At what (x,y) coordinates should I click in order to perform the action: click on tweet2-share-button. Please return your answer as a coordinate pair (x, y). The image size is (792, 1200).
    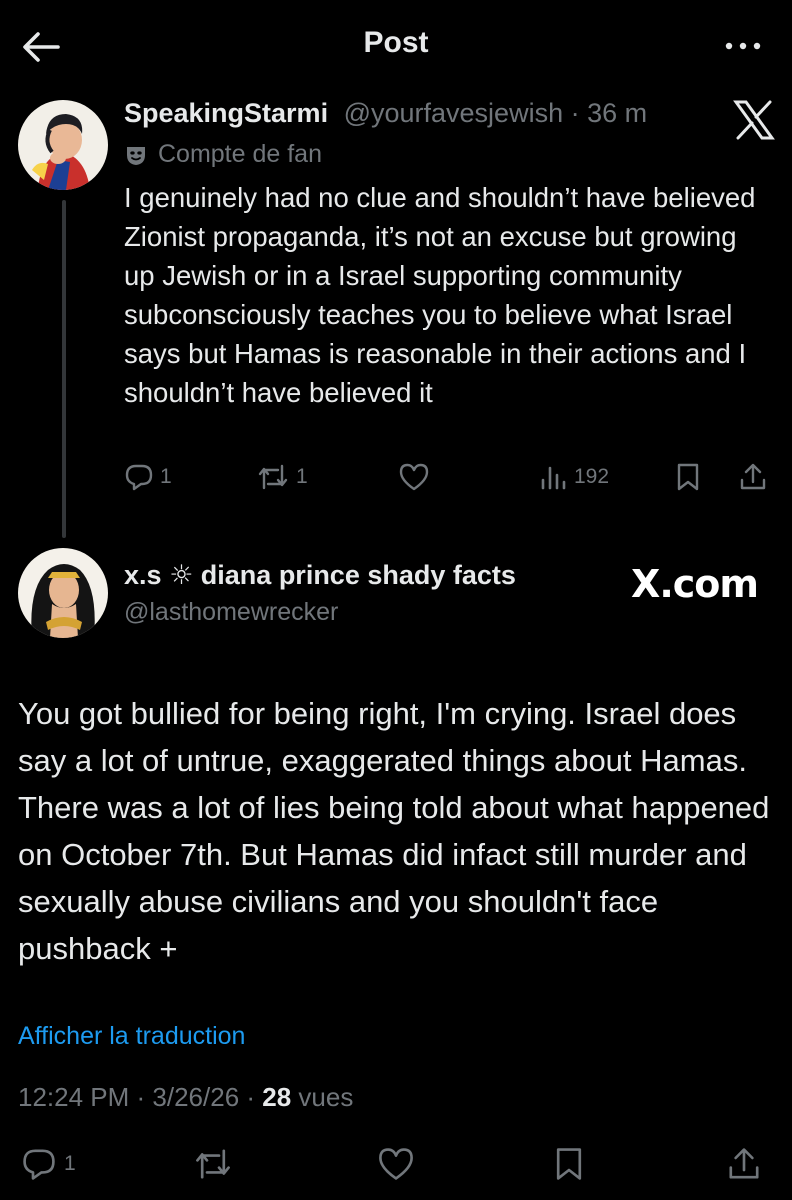
    Looking at the image, I should click on (744, 1164).